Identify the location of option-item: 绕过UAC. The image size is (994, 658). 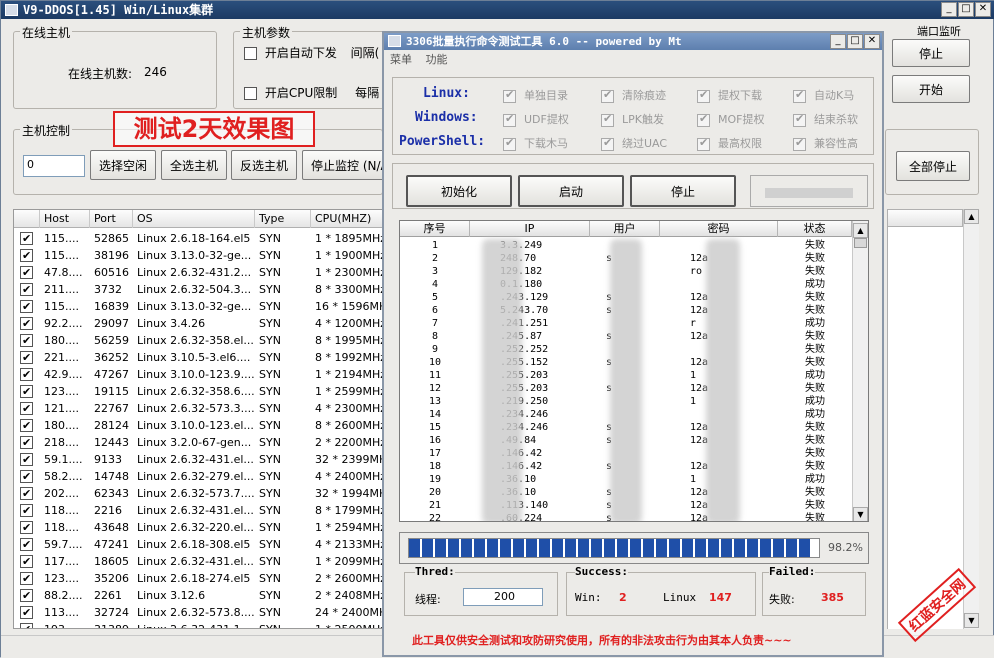
(634, 143).